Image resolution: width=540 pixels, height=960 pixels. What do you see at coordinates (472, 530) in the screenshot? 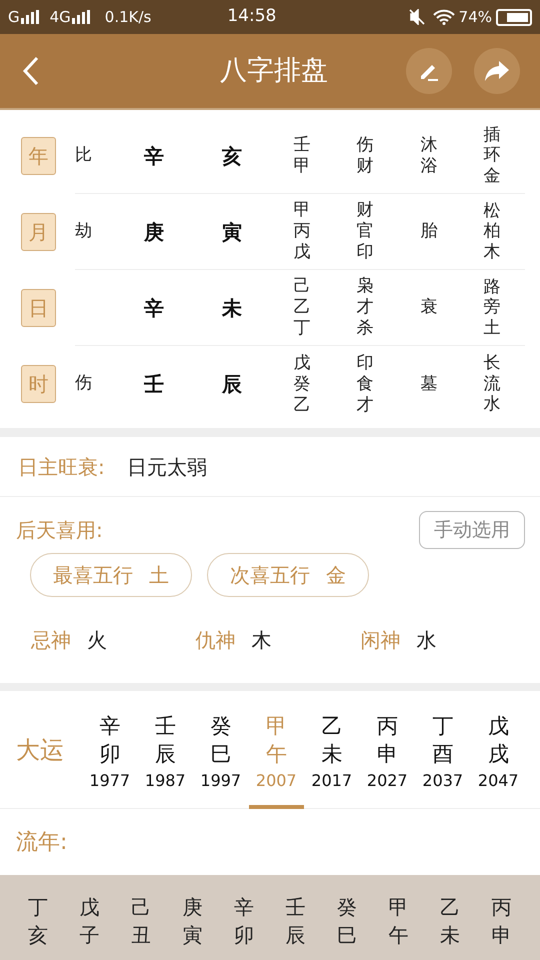
I see `manual-select-button: 手动选用` at bounding box center [472, 530].